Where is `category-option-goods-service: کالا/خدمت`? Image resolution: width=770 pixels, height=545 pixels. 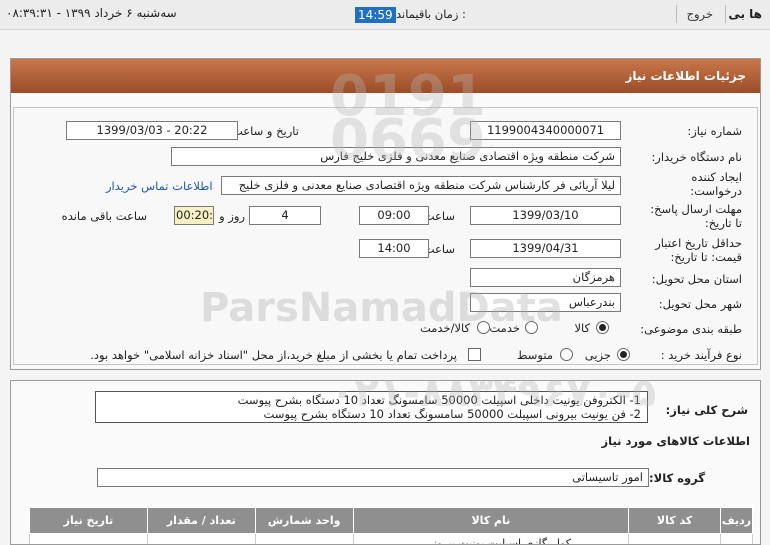
category-option-goods-service: کالا/خدمت is located at coordinates (444, 328).